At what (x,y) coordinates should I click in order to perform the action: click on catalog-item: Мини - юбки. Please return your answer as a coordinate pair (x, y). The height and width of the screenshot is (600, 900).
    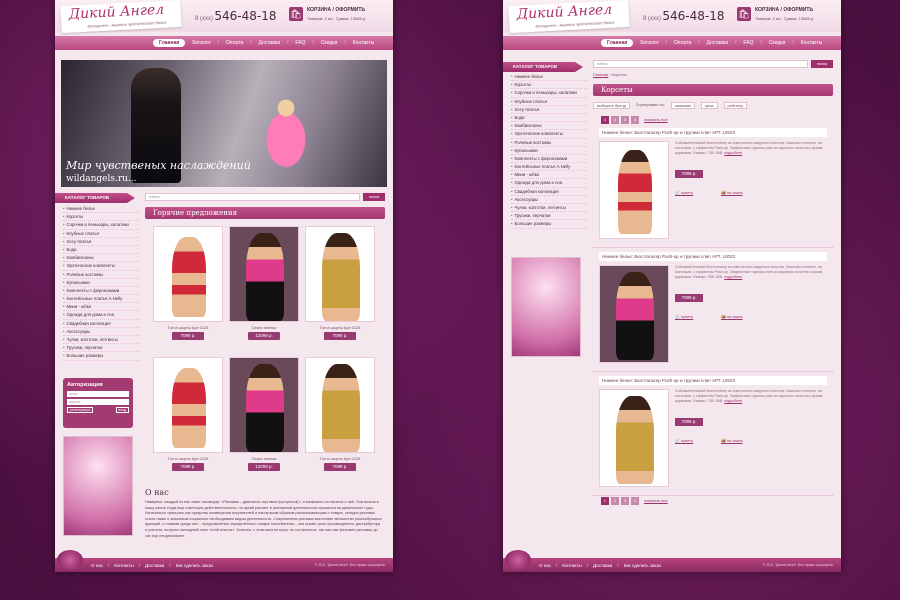
    Looking at the image, I should click on (101, 307).